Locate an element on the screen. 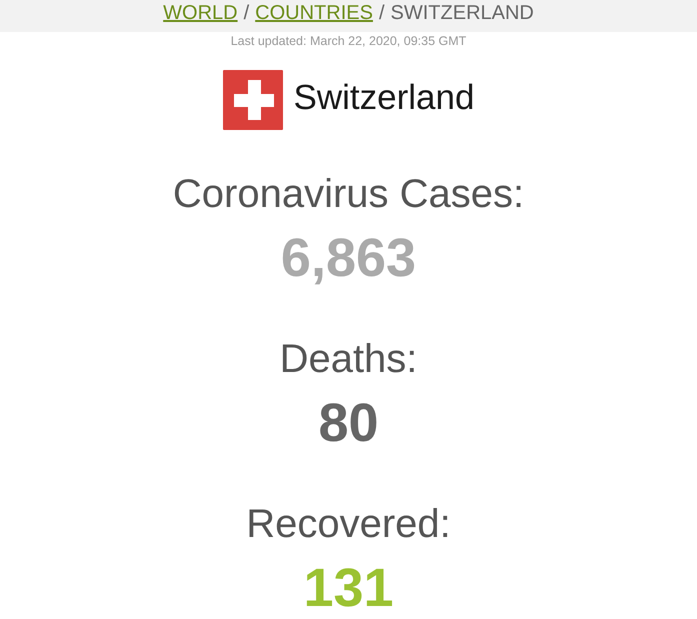  breadcrumb-link: COUNTRIES is located at coordinates (314, 13).